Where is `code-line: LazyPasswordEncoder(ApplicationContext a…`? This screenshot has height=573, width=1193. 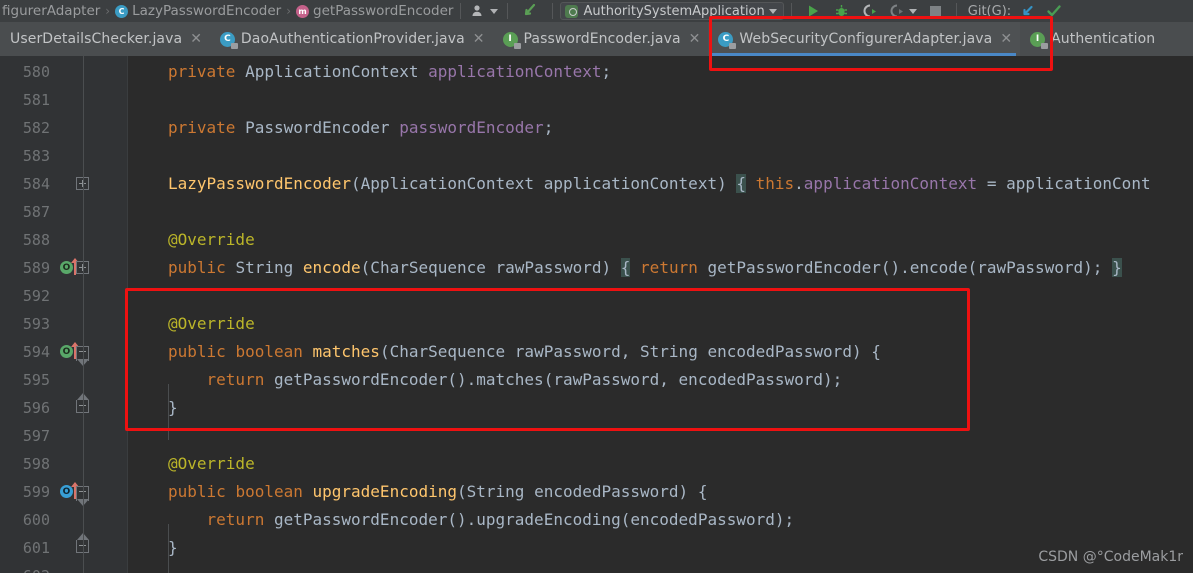
code-line: LazyPasswordEncoder(ApplicationContext a… is located at coordinates (639, 184).